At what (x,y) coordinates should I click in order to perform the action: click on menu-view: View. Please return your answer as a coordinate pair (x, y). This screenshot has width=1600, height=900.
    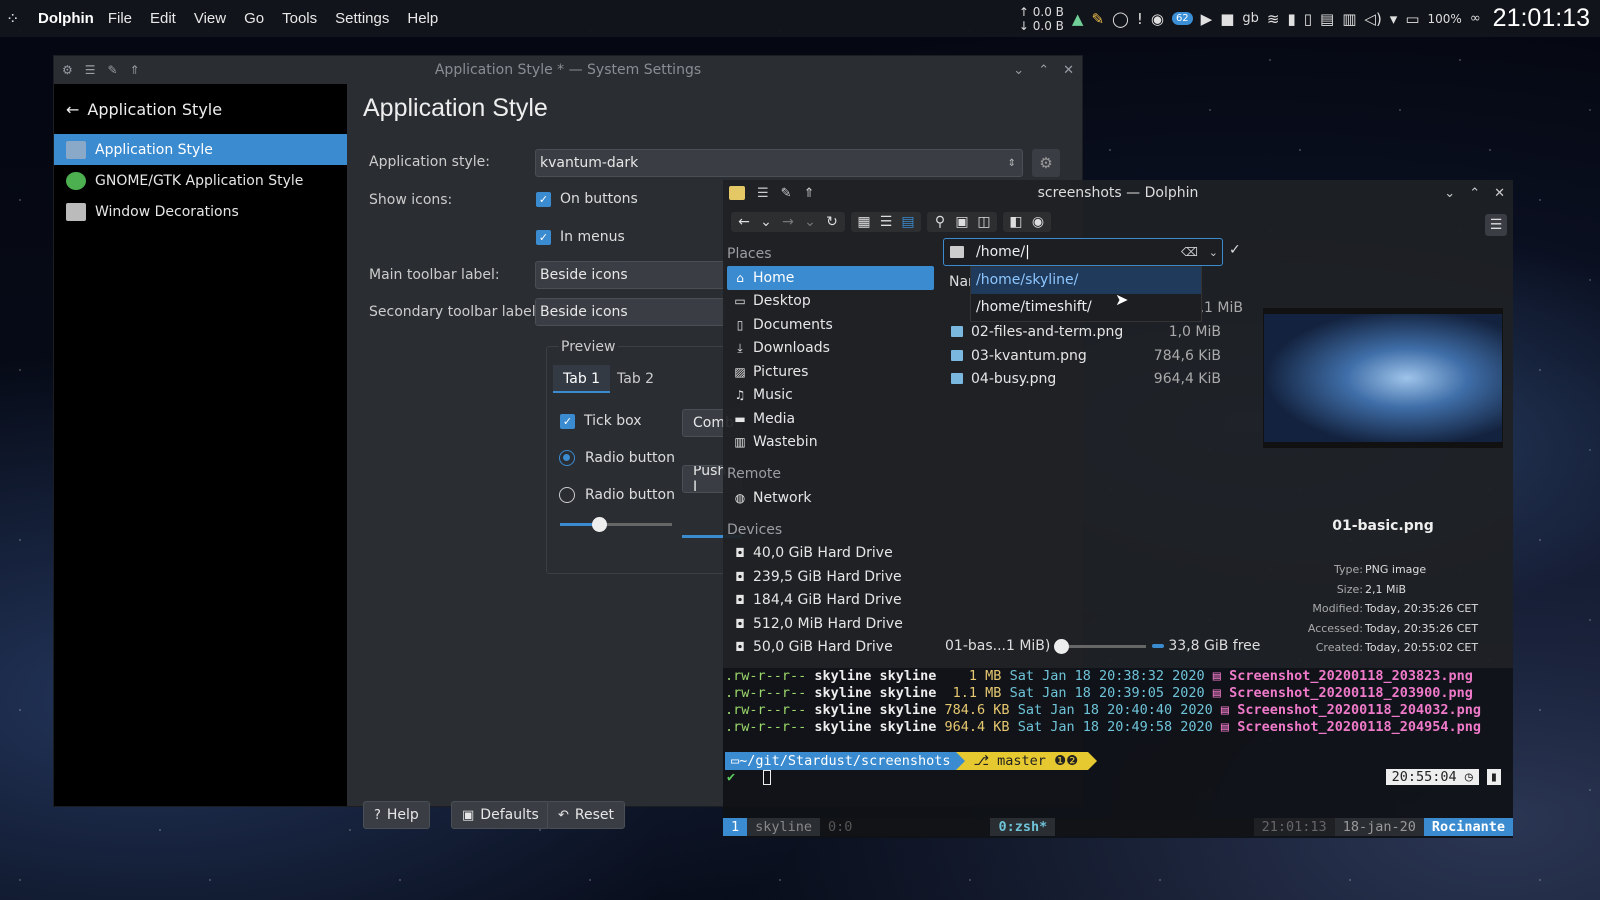
    Looking at the image, I should click on (210, 18).